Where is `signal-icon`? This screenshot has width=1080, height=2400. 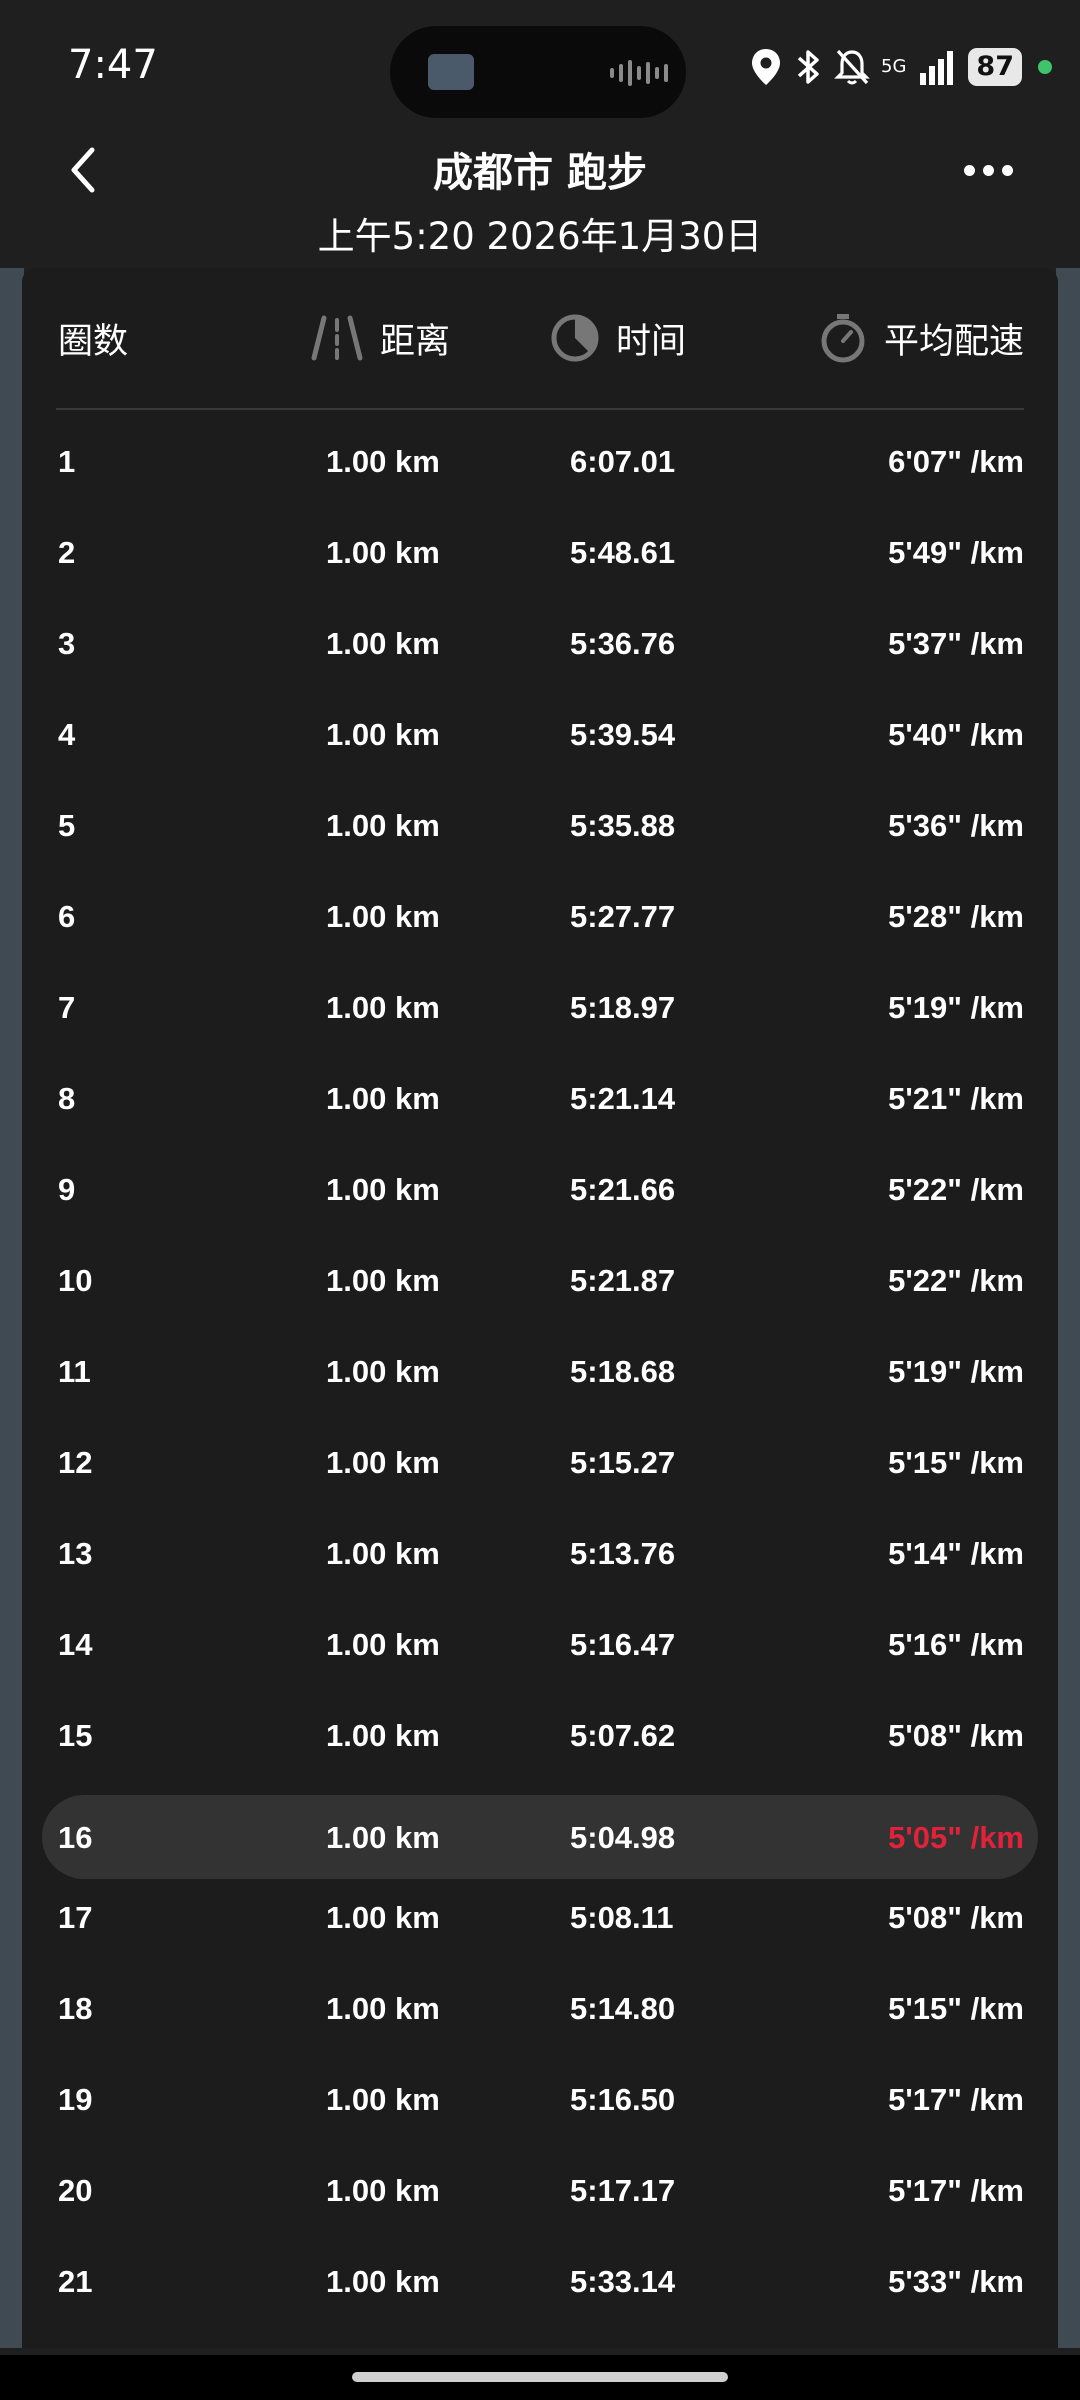 signal-icon is located at coordinates (937, 68).